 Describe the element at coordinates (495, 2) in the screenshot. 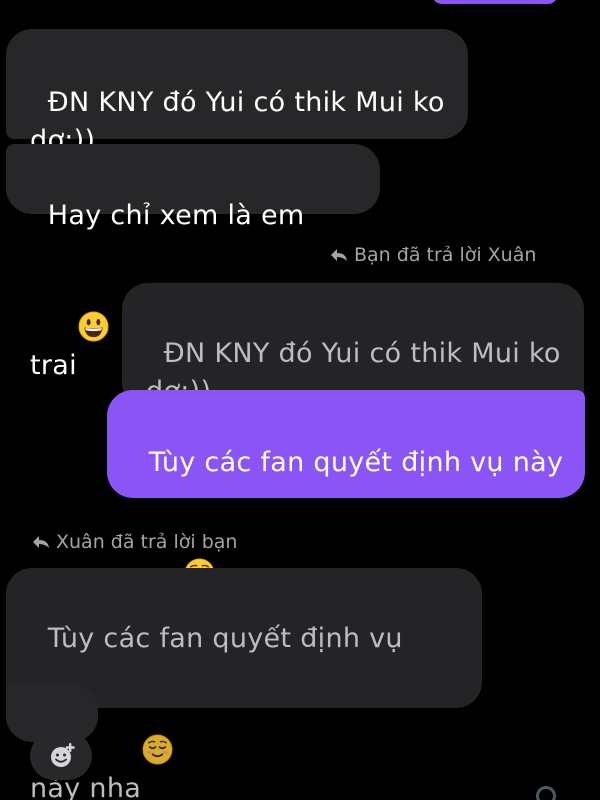

I see `previous-message-bubble-edge` at that location.